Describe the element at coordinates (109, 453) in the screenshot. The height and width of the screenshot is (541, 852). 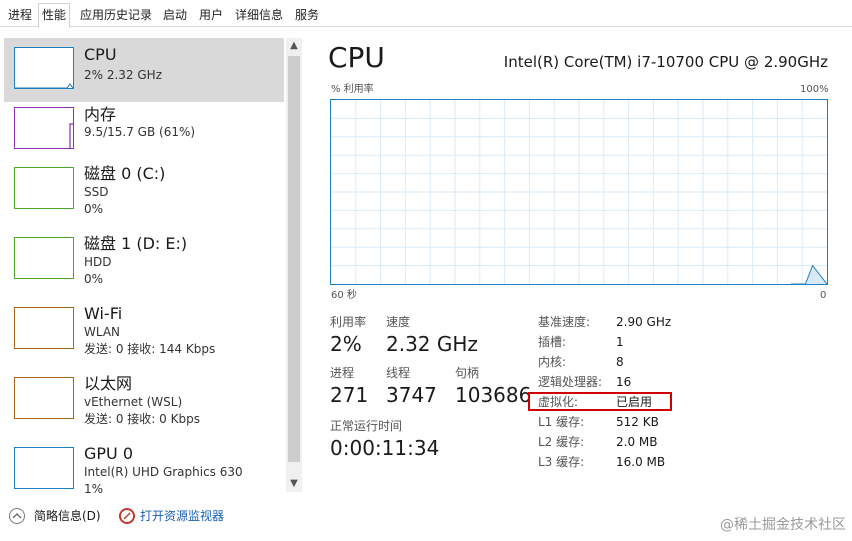
I see `sidebar-item-title: GPU 0` at that location.